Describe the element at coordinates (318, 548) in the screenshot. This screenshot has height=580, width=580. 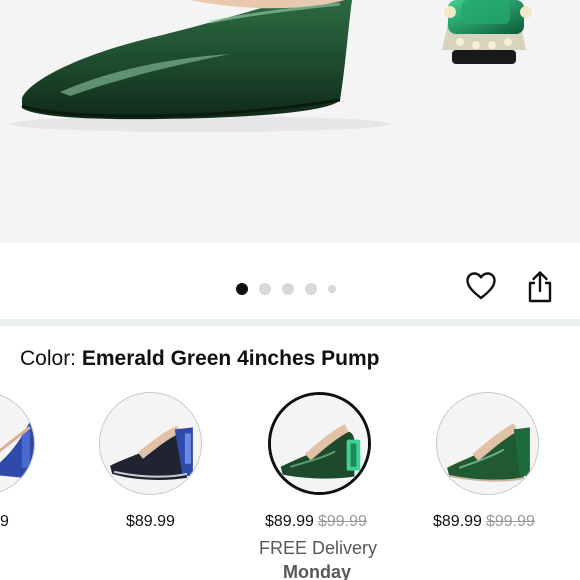
I see `delivery-text: FREE Delivery` at that location.